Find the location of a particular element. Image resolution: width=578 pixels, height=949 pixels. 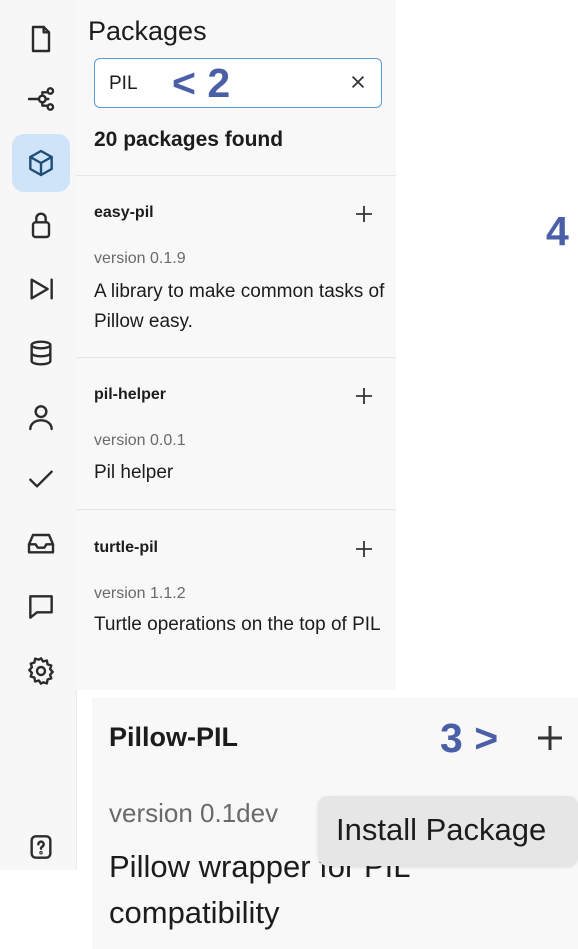

package-name: Pillow-PIL is located at coordinates (174, 737).